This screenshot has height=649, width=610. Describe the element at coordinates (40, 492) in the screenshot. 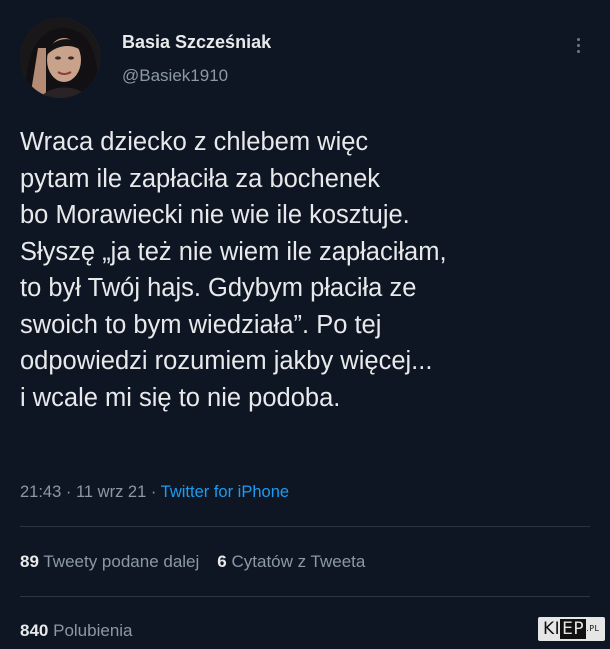

I see `tweet-time: 21:43` at that location.